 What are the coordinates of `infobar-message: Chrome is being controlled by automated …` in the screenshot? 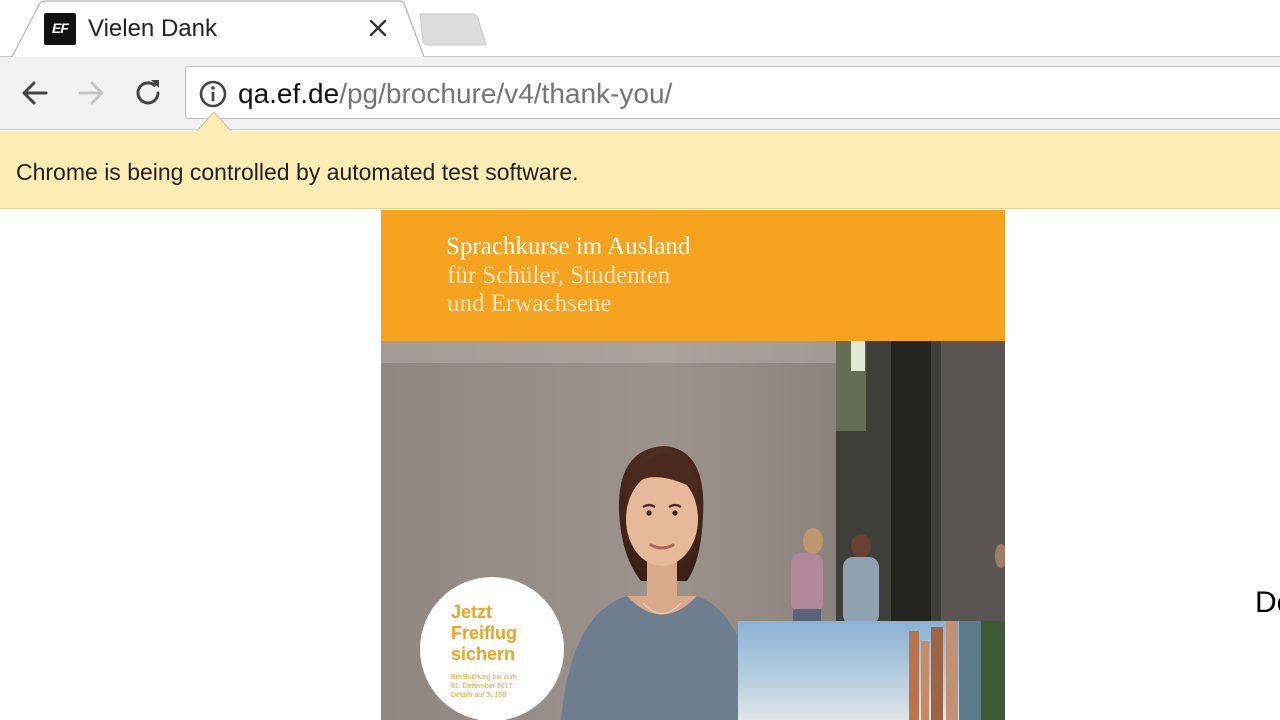 It's located at (297, 172).